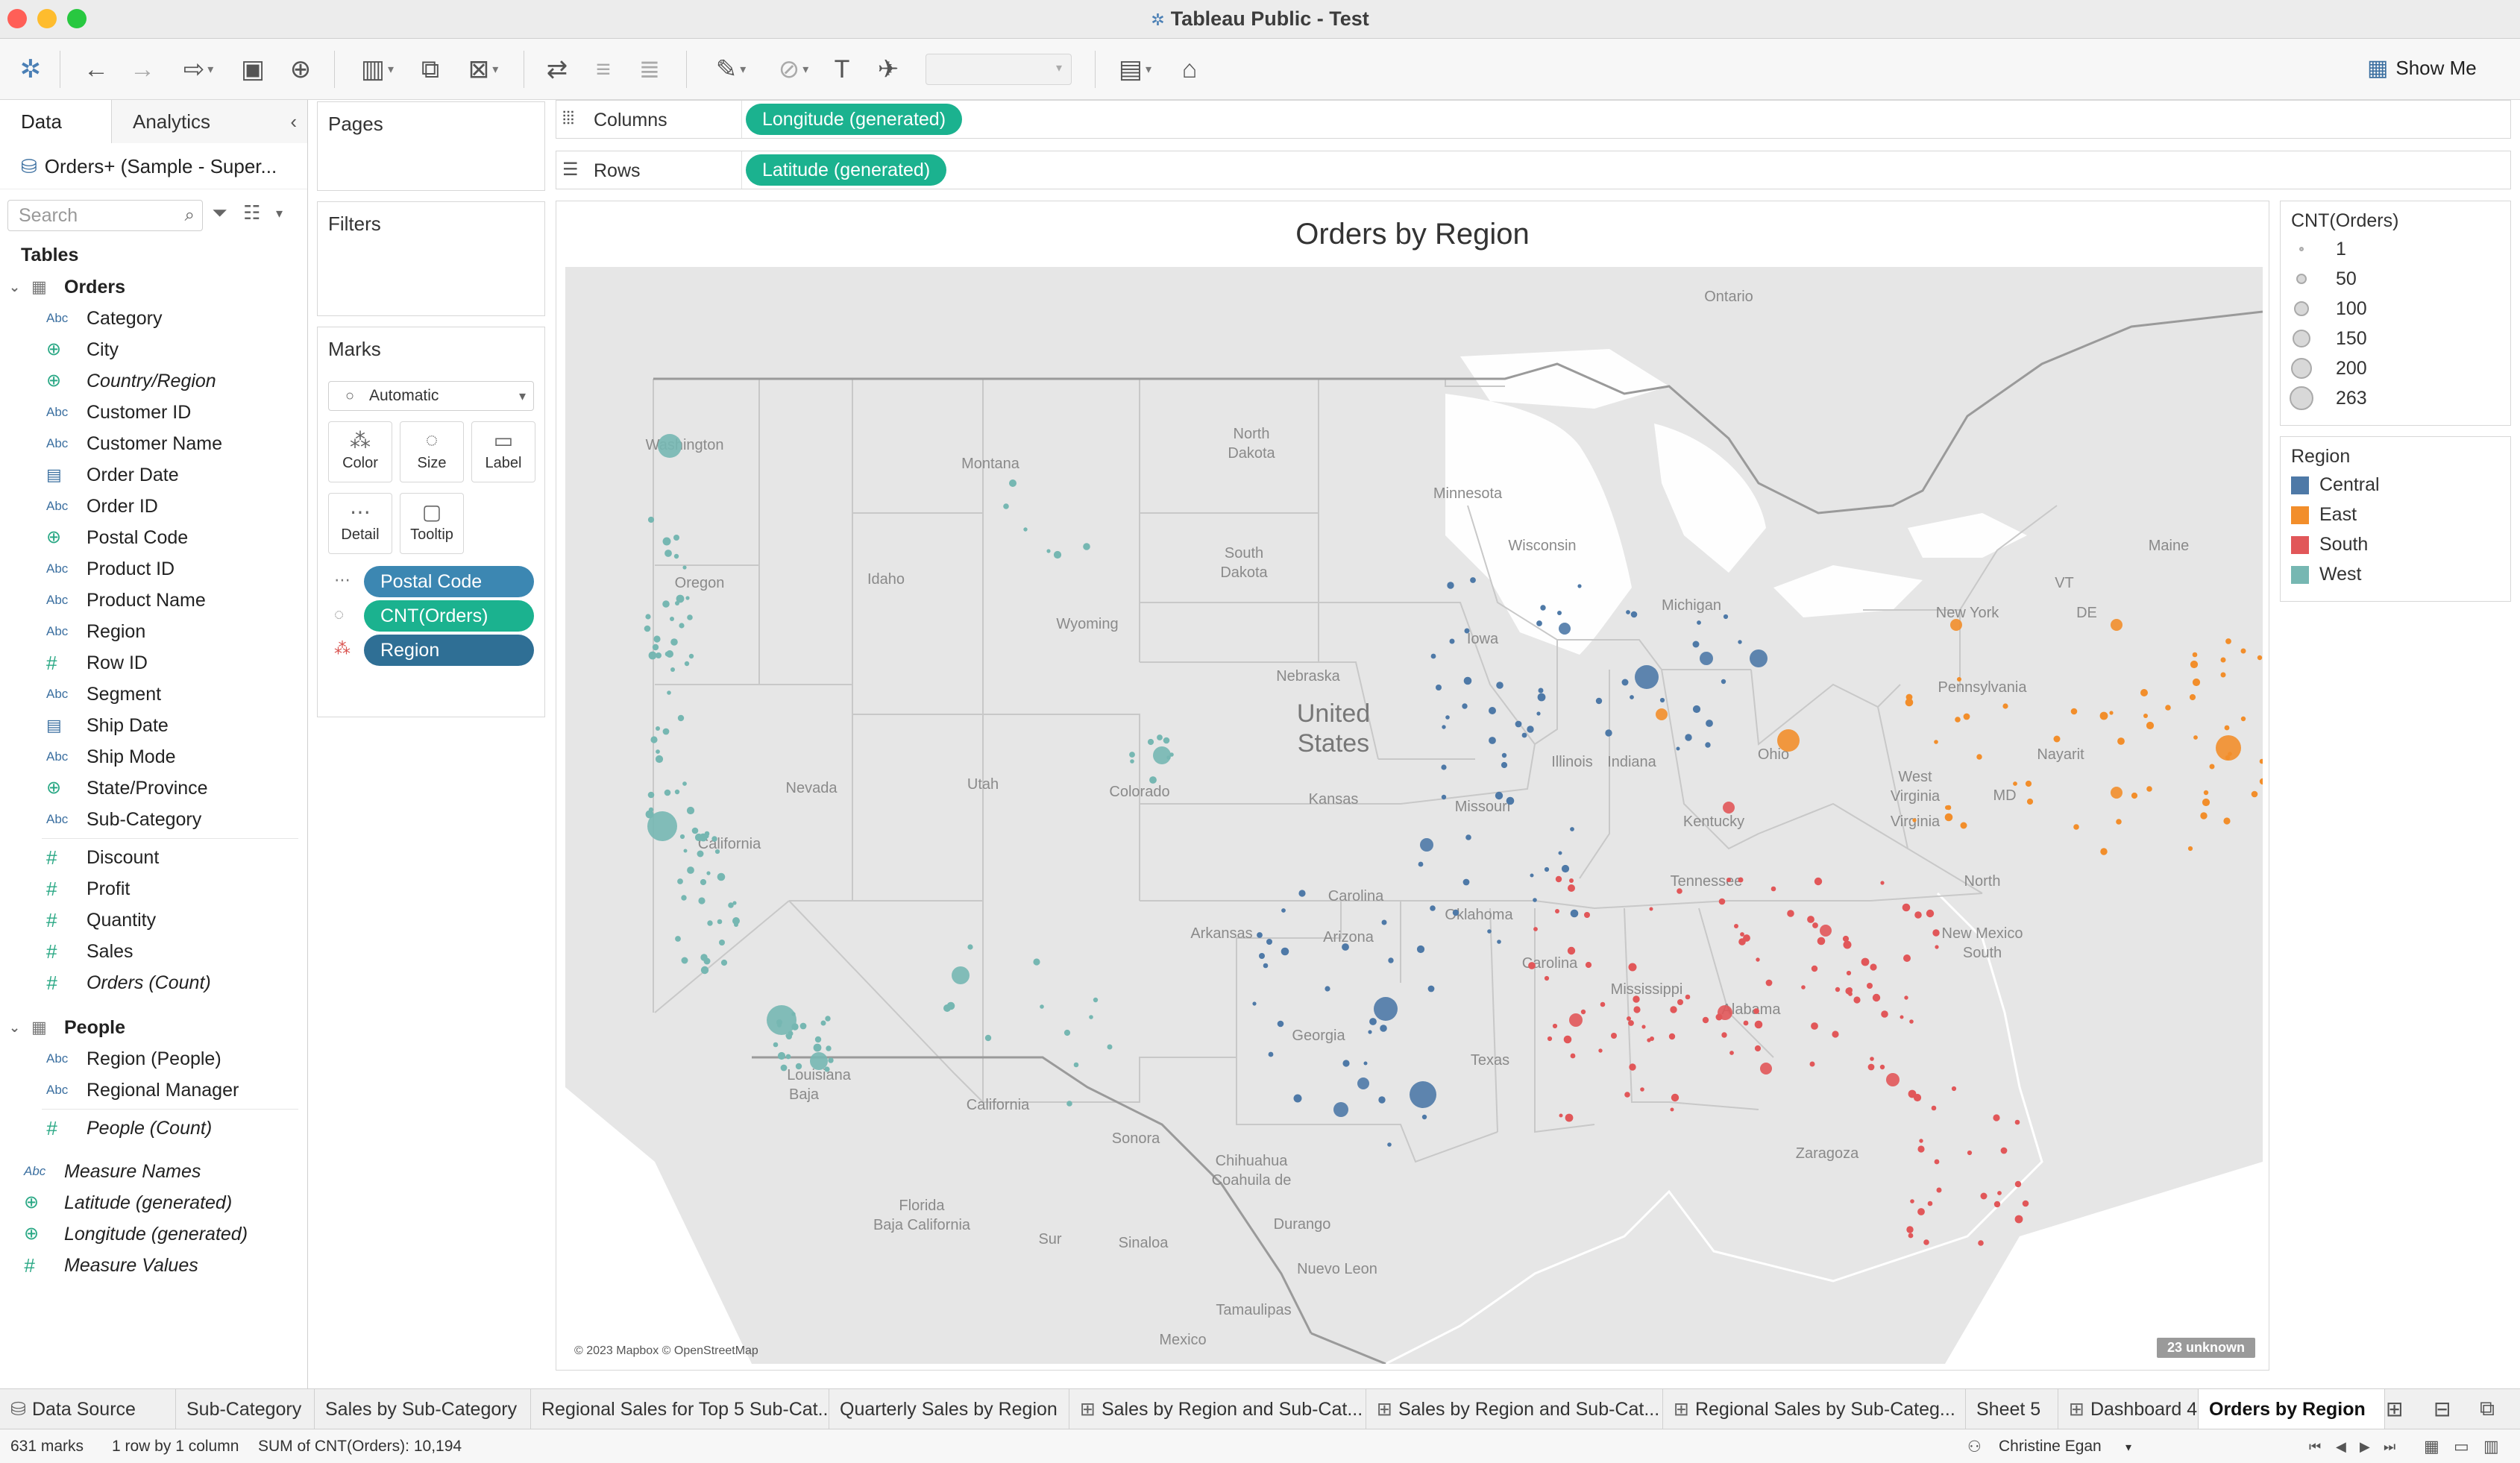  Describe the element at coordinates (2395, 398) in the screenshot. I see `size-legend-item: 263` at that location.